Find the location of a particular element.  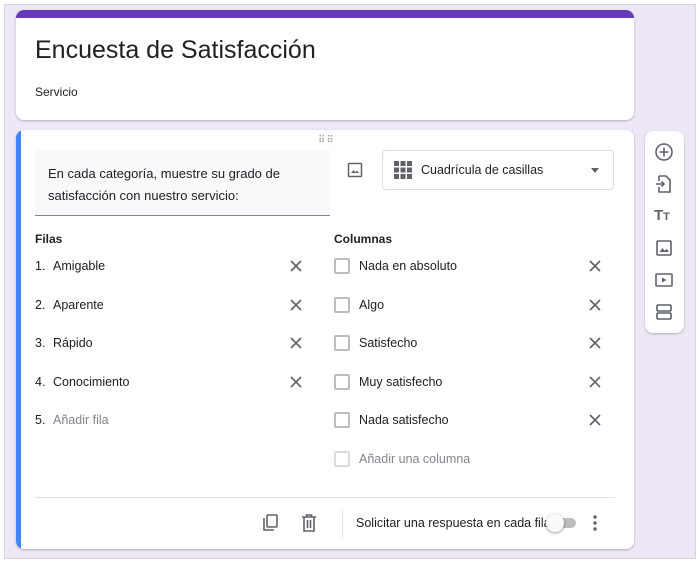

footer-divider is located at coordinates (325, 497).